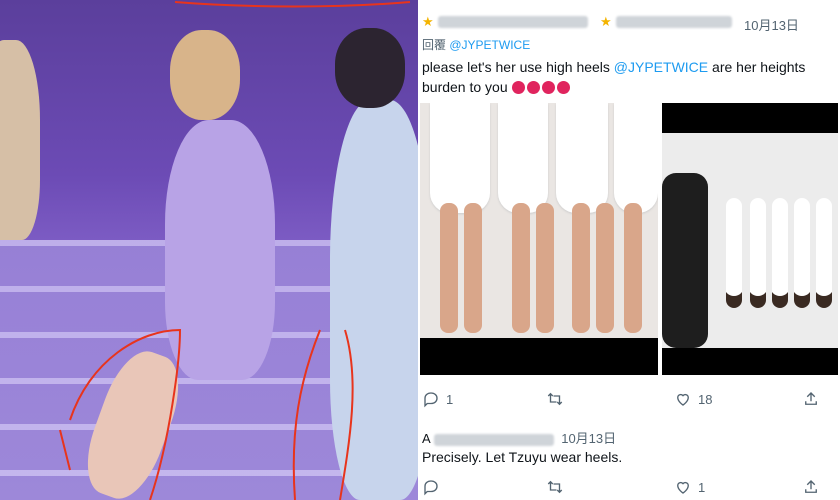 The width and height of the screenshot is (840, 500). Describe the element at coordinates (685, 260) in the screenshot. I see `photographer` at that location.